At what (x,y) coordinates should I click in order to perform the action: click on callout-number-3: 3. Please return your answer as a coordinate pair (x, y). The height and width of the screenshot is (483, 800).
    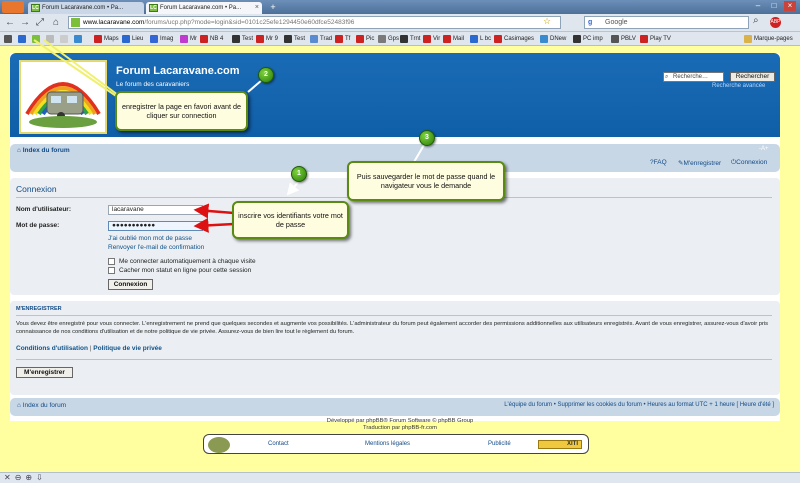
    Looking at the image, I should click on (427, 138).